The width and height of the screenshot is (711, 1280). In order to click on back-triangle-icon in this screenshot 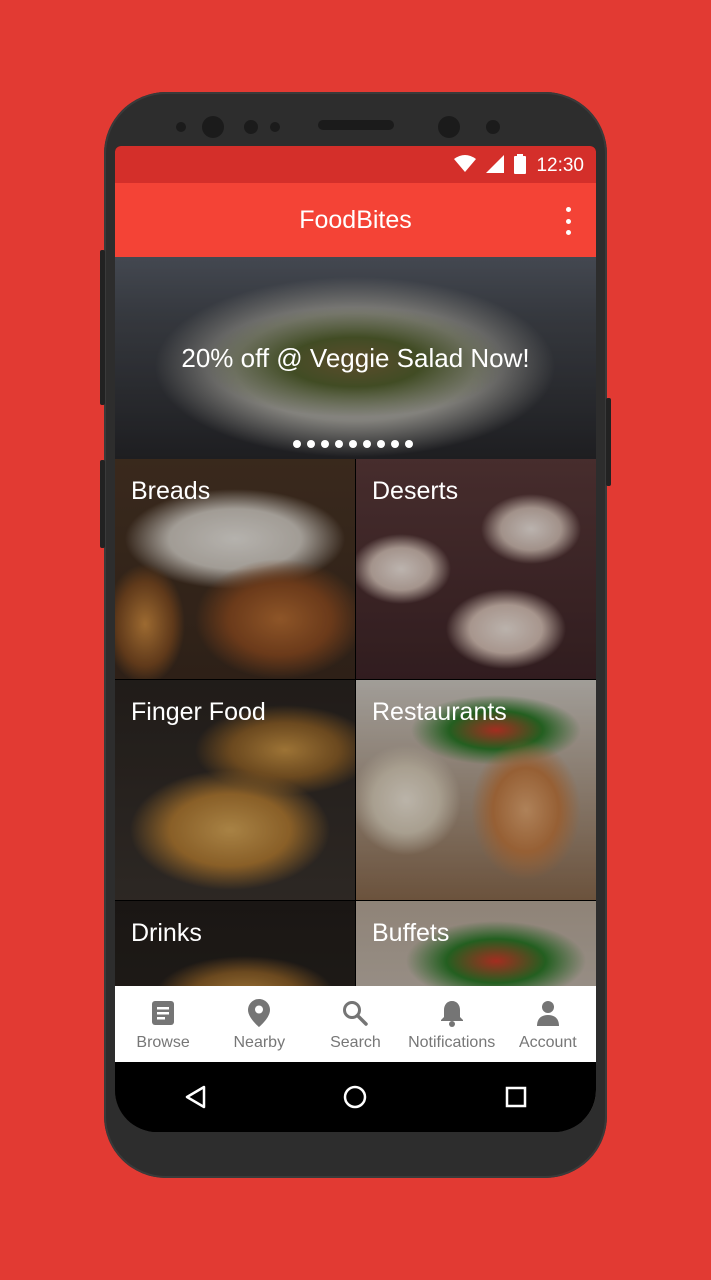, I will do `click(195, 1097)`.